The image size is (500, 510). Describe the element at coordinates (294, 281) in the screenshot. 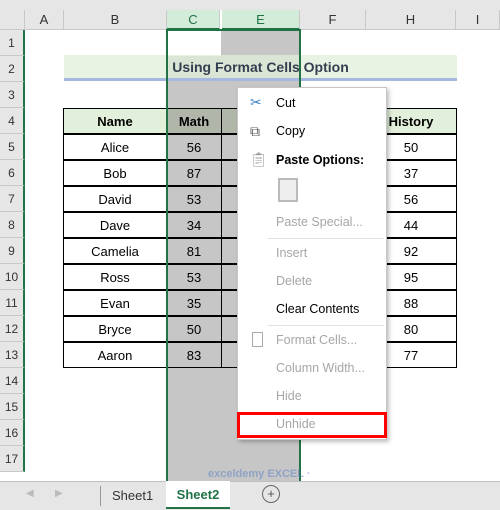

I see `menu-delete: Delete` at that location.